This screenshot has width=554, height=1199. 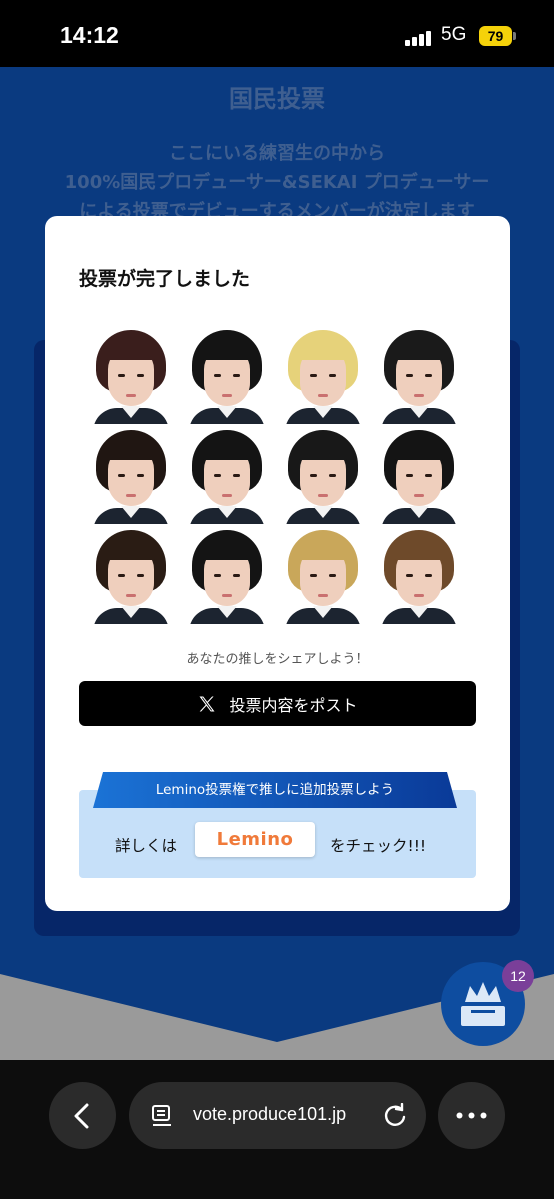 What do you see at coordinates (419, 38) in the screenshot?
I see `signal-icon` at bounding box center [419, 38].